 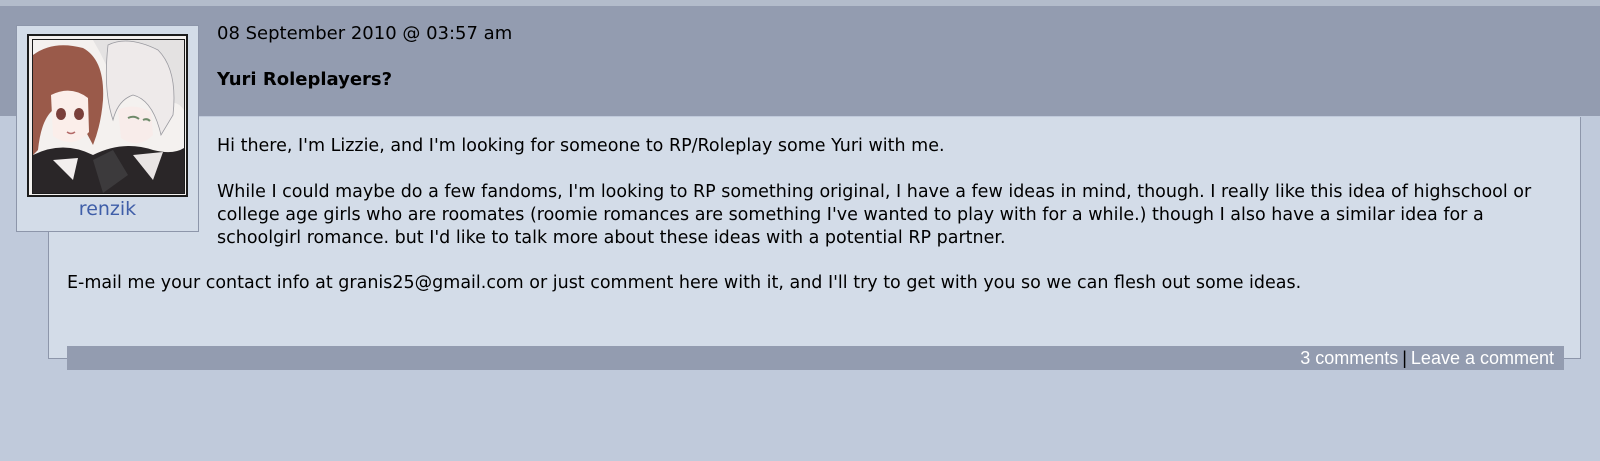 I want to click on anime-userpic-icon, so click(x=108, y=116).